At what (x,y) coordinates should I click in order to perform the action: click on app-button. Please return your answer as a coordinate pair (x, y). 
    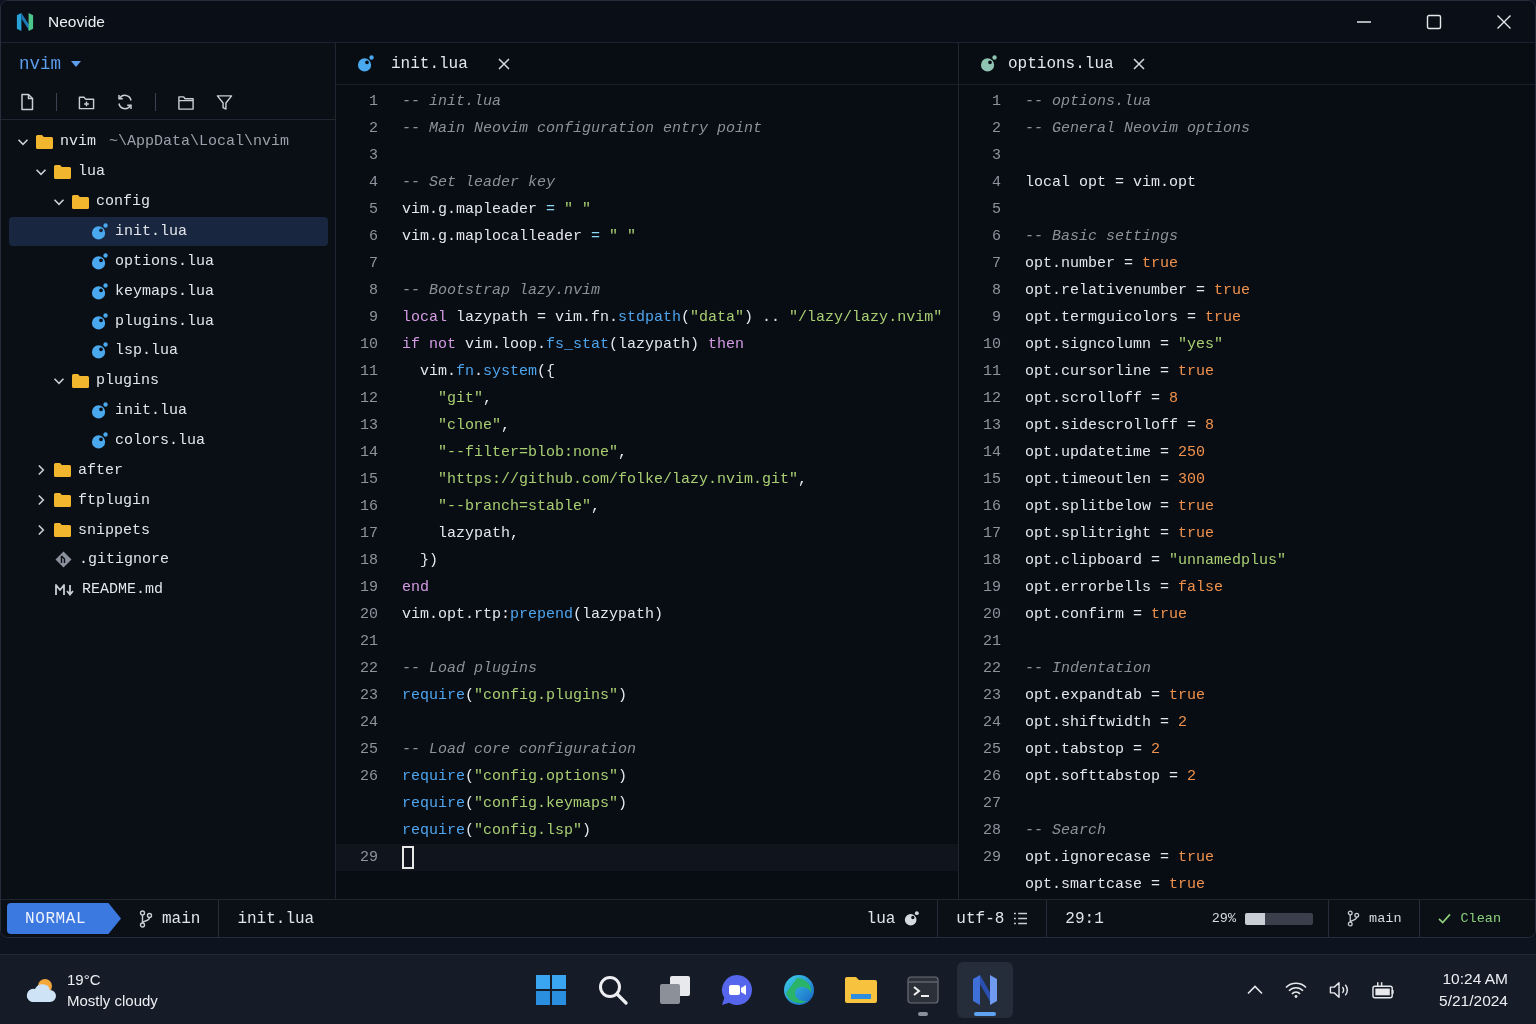
    Looking at the image, I should click on (985, 989).